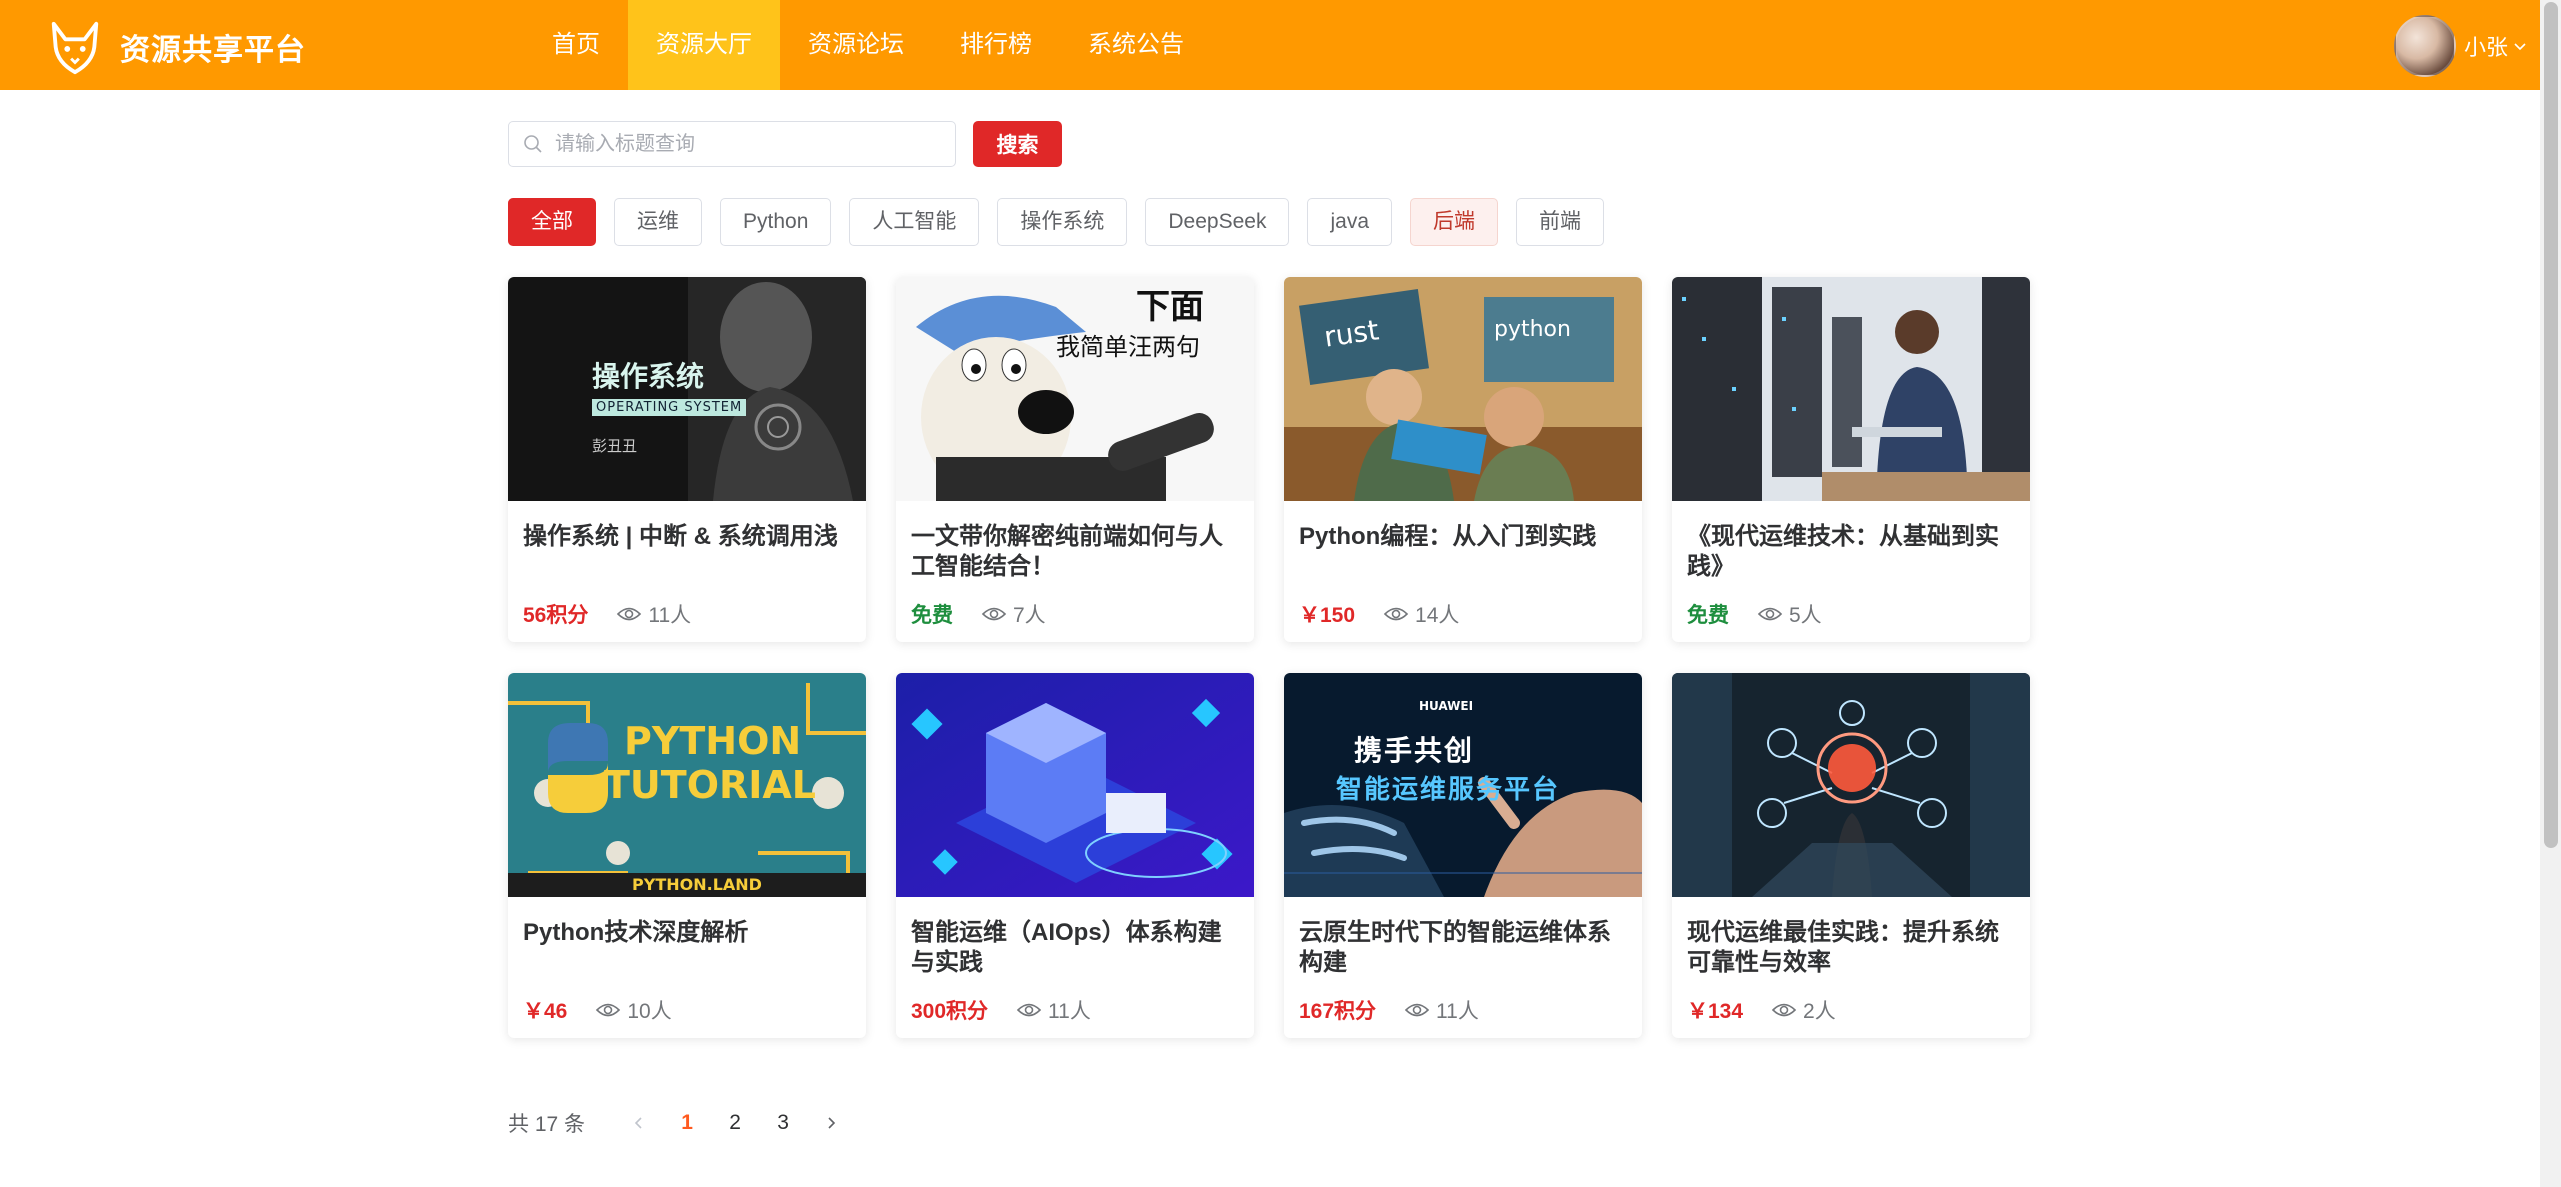  Describe the element at coordinates (545, 1011) in the screenshot. I see `price-label: ￥46` at that location.